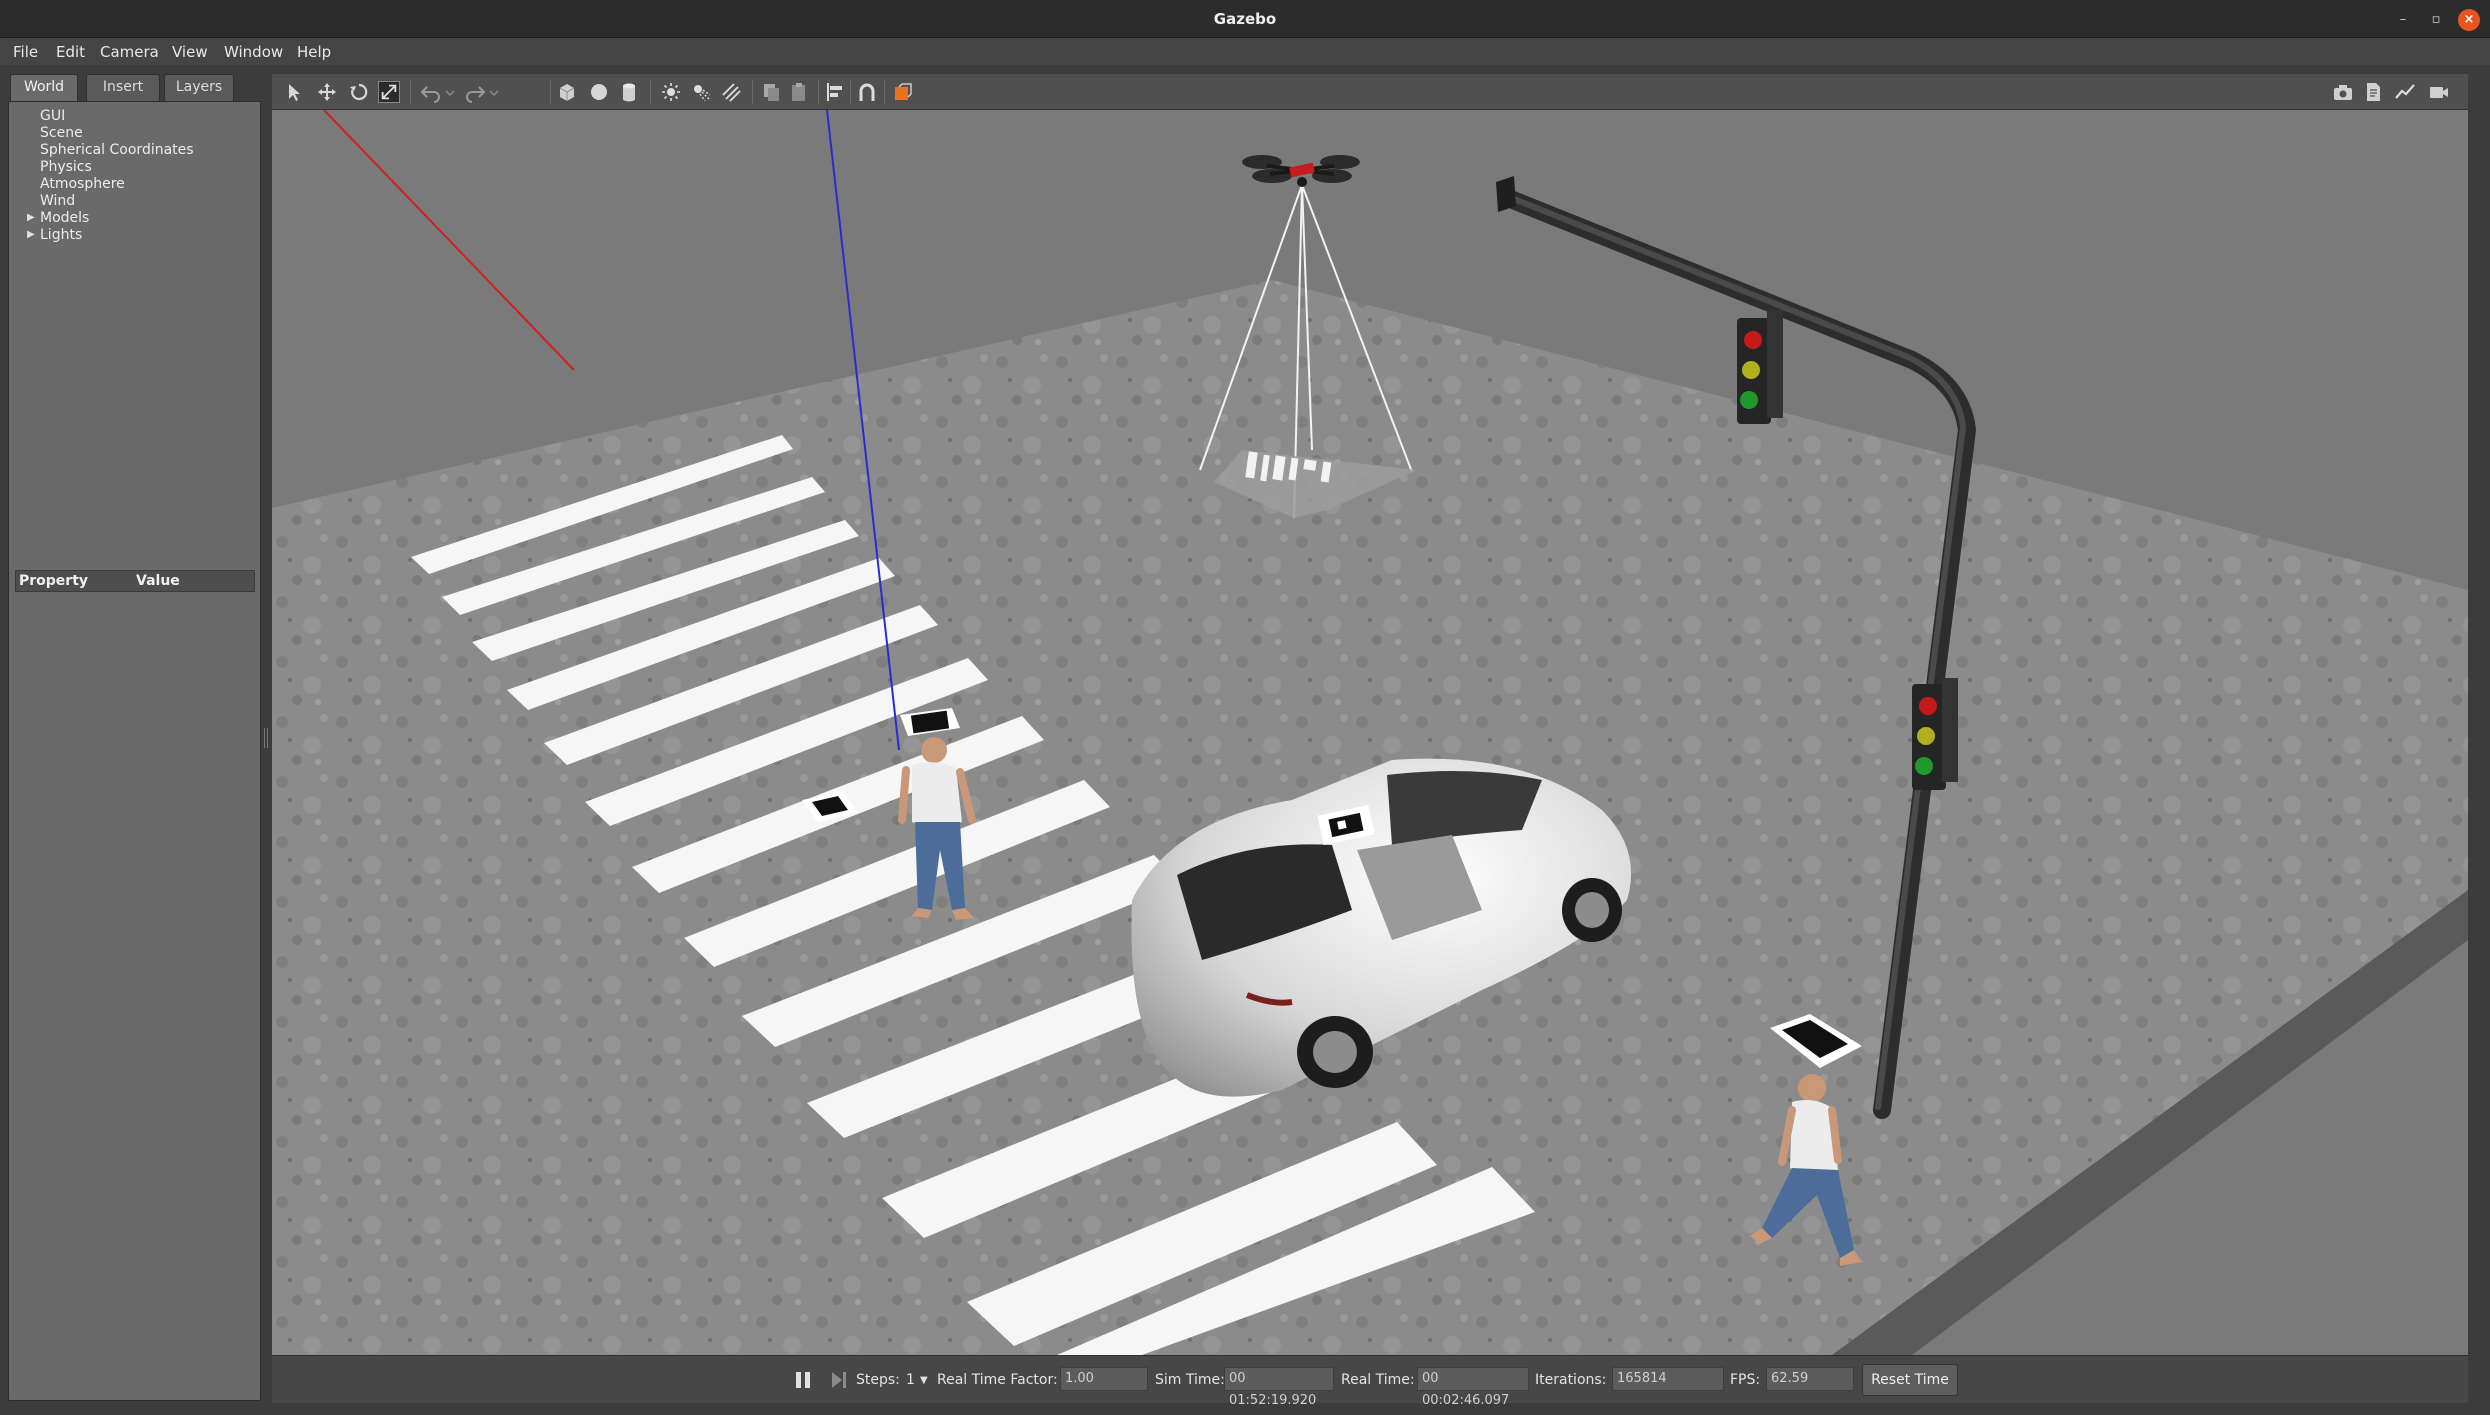  Describe the element at coordinates (2436, 20) in the screenshot. I see `maximize-icon: ▫` at that location.